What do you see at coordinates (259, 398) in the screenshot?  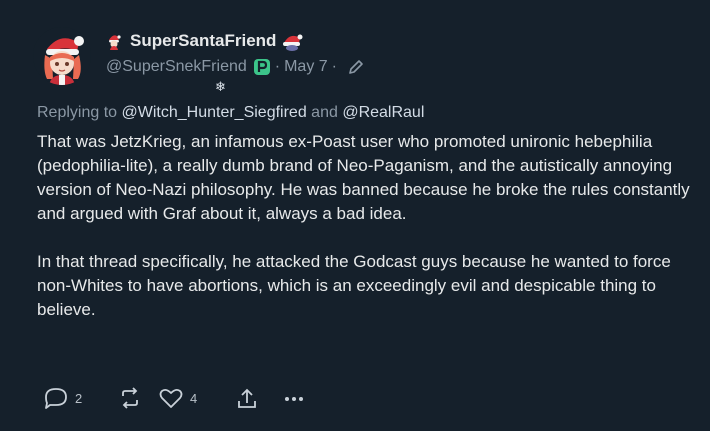 I see `share-button` at bounding box center [259, 398].